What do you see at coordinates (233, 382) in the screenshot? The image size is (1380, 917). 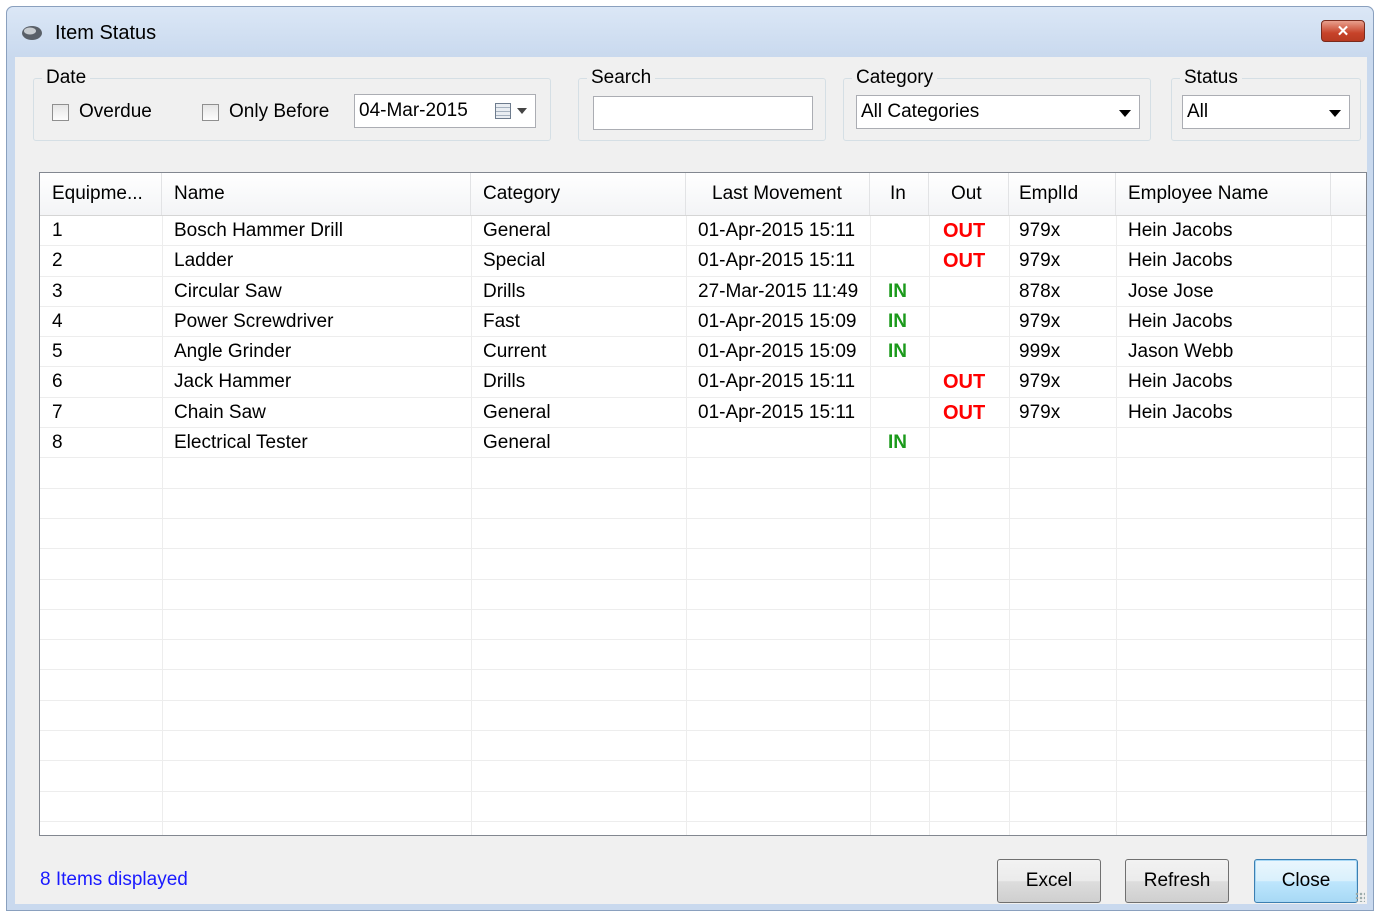 I see `cell-name: Jack Hammer` at bounding box center [233, 382].